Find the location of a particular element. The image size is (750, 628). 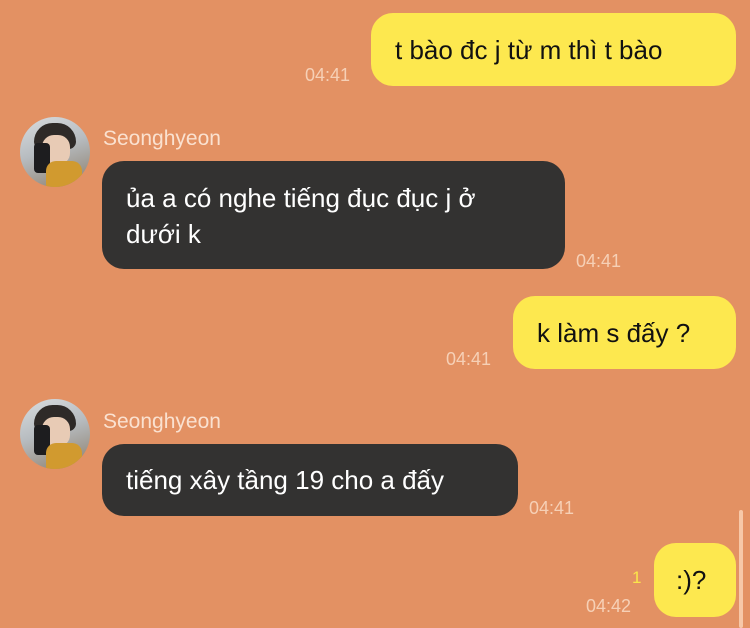

message-line: dưới k is located at coordinates (163, 234).